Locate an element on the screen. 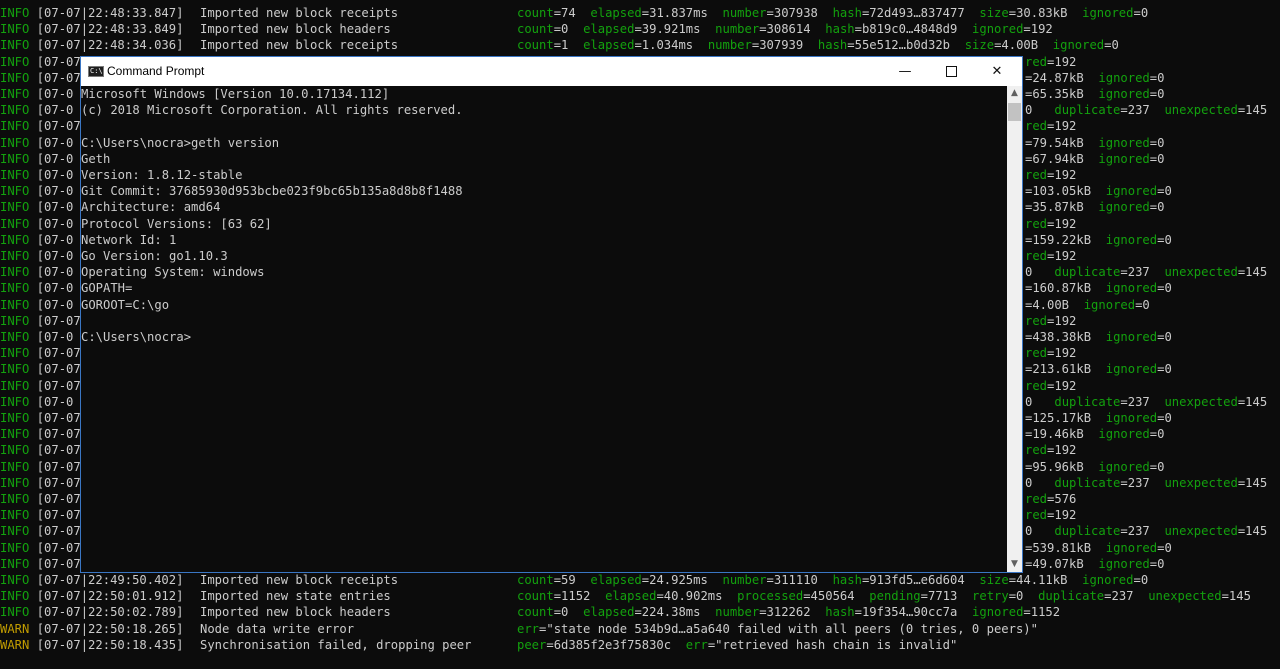 The width and height of the screenshot is (1280, 669). log-fields-tail: =125.17kB ignored=0 is located at coordinates (1098, 418).